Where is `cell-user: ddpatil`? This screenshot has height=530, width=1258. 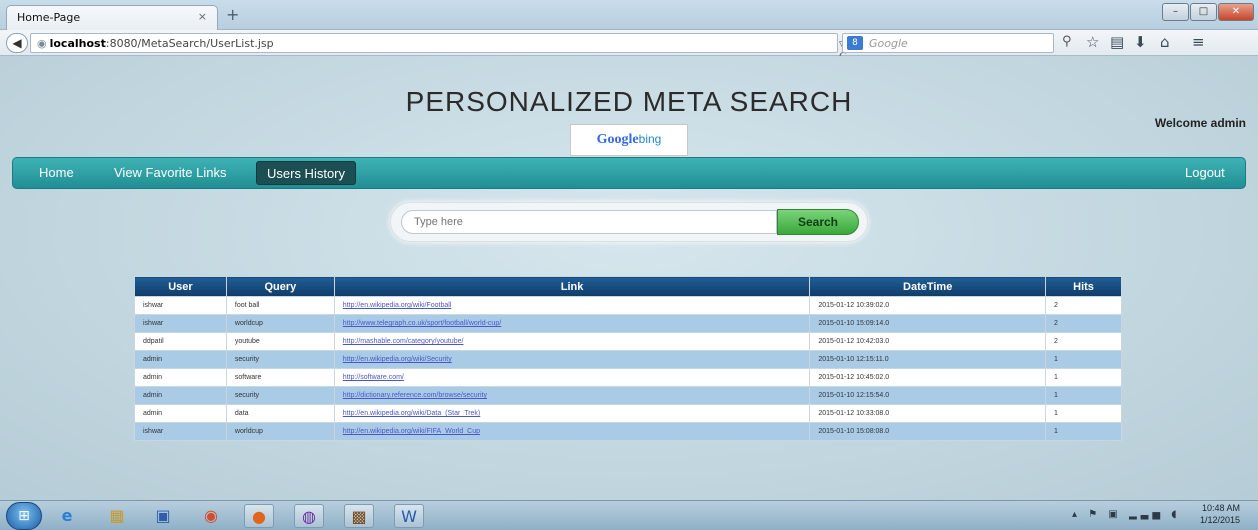
cell-user: ddpatil is located at coordinates (180, 341).